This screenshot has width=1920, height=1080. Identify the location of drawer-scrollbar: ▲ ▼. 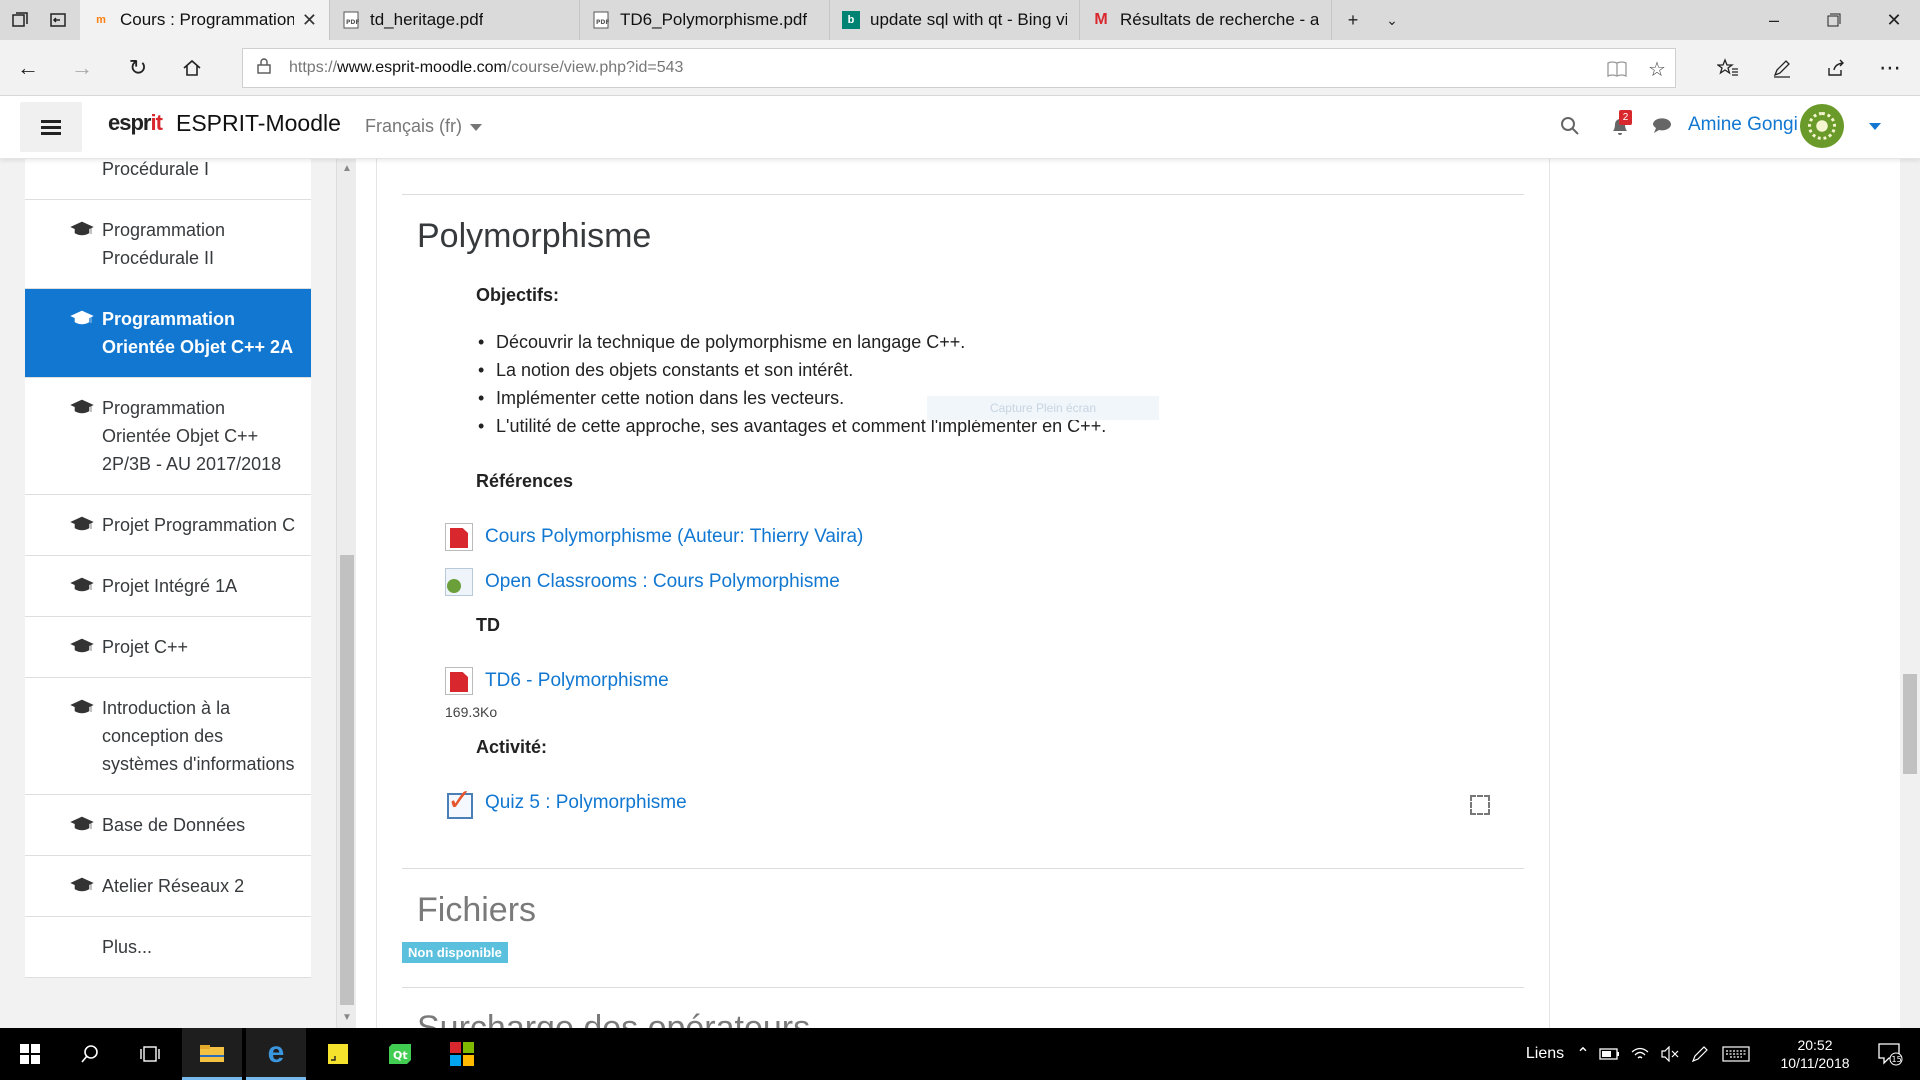
(346, 593).